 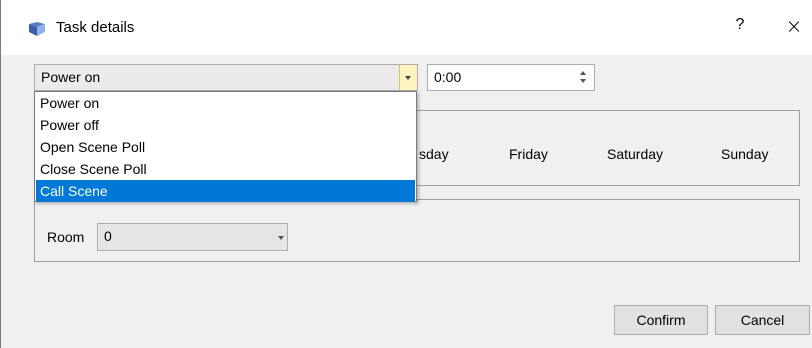 What do you see at coordinates (511, 77) in the screenshot?
I see `time-spinbox: 0:00` at bounding box center [511, 77].